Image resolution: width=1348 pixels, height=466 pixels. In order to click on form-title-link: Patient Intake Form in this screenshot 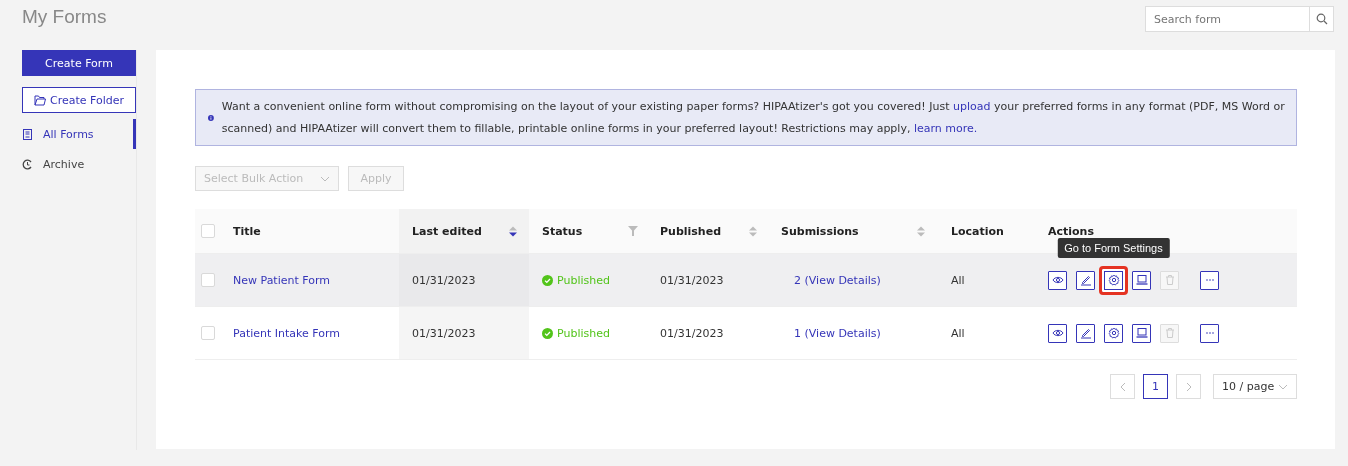, I will do `click(287, 333)`.